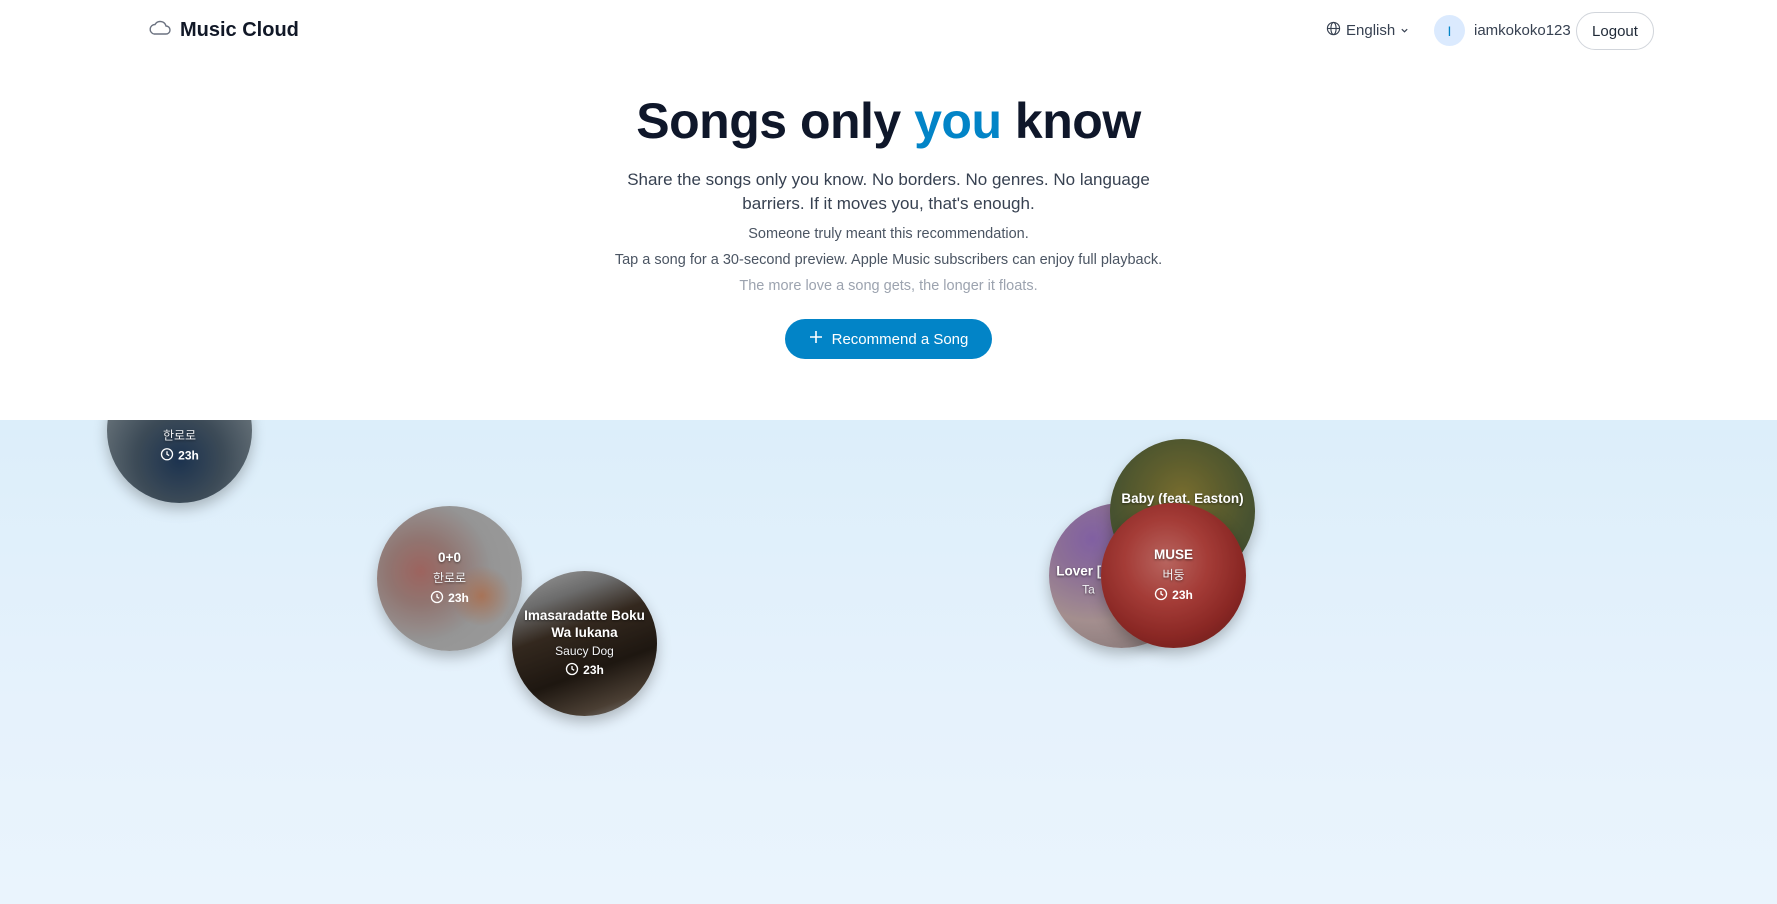 This screenshot has width=1777, height=904. What do you see at coordinates (816, 339) in the screenshot?
I see `plus-icon` at bounding box center [816, 339].